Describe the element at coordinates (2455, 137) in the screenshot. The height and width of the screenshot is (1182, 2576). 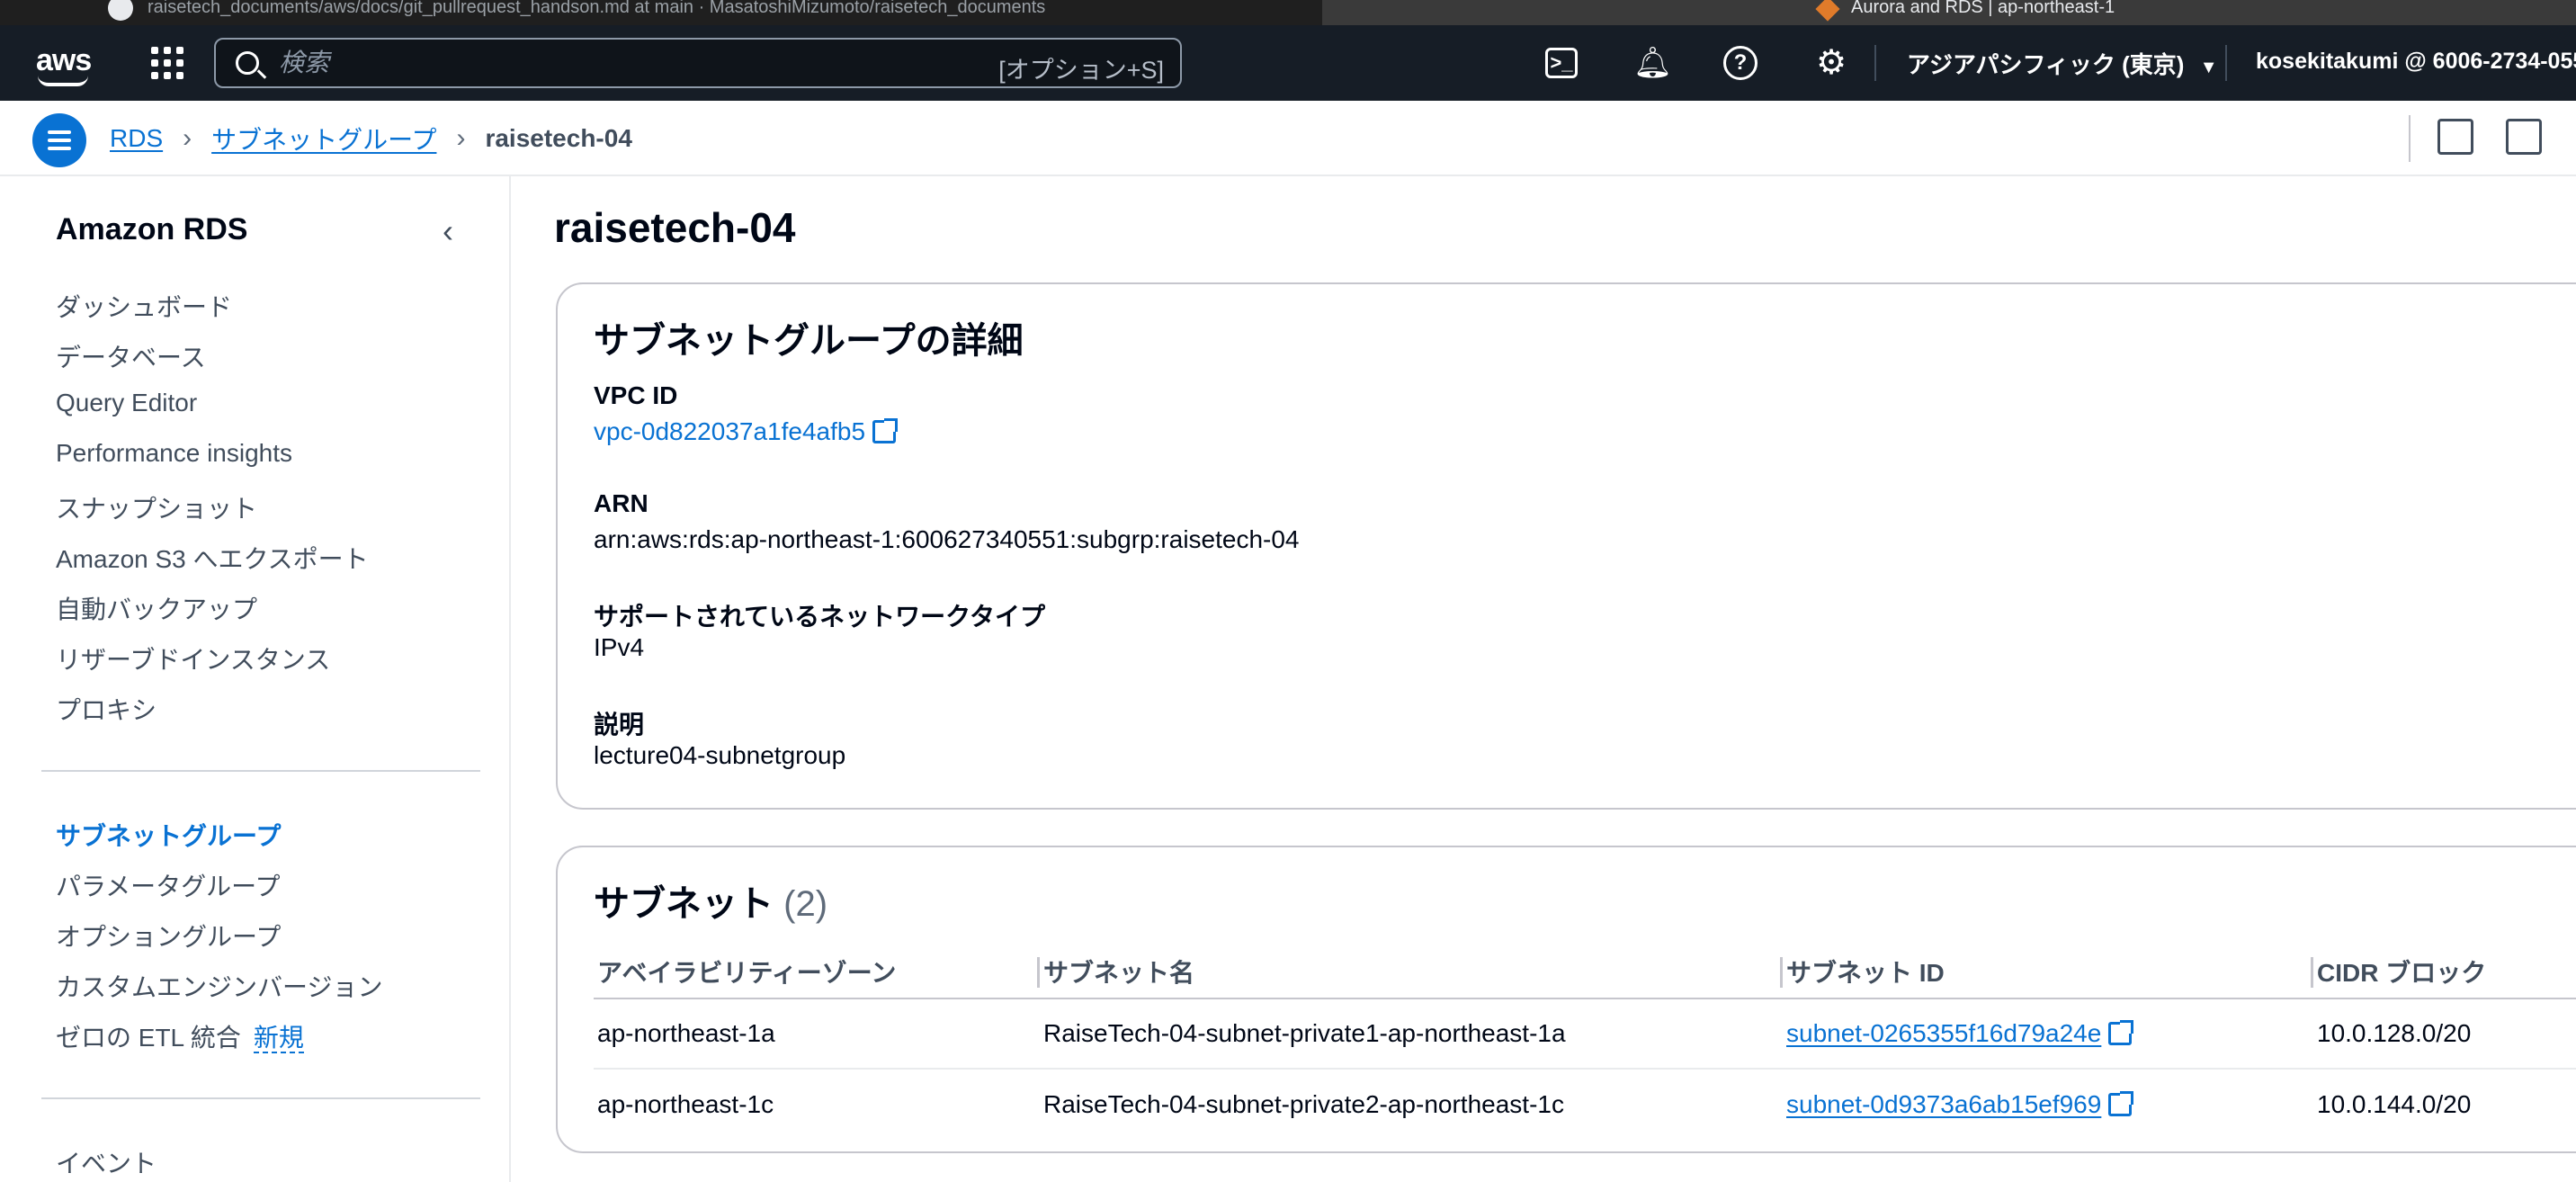
I see `feedback-icon` at that location.